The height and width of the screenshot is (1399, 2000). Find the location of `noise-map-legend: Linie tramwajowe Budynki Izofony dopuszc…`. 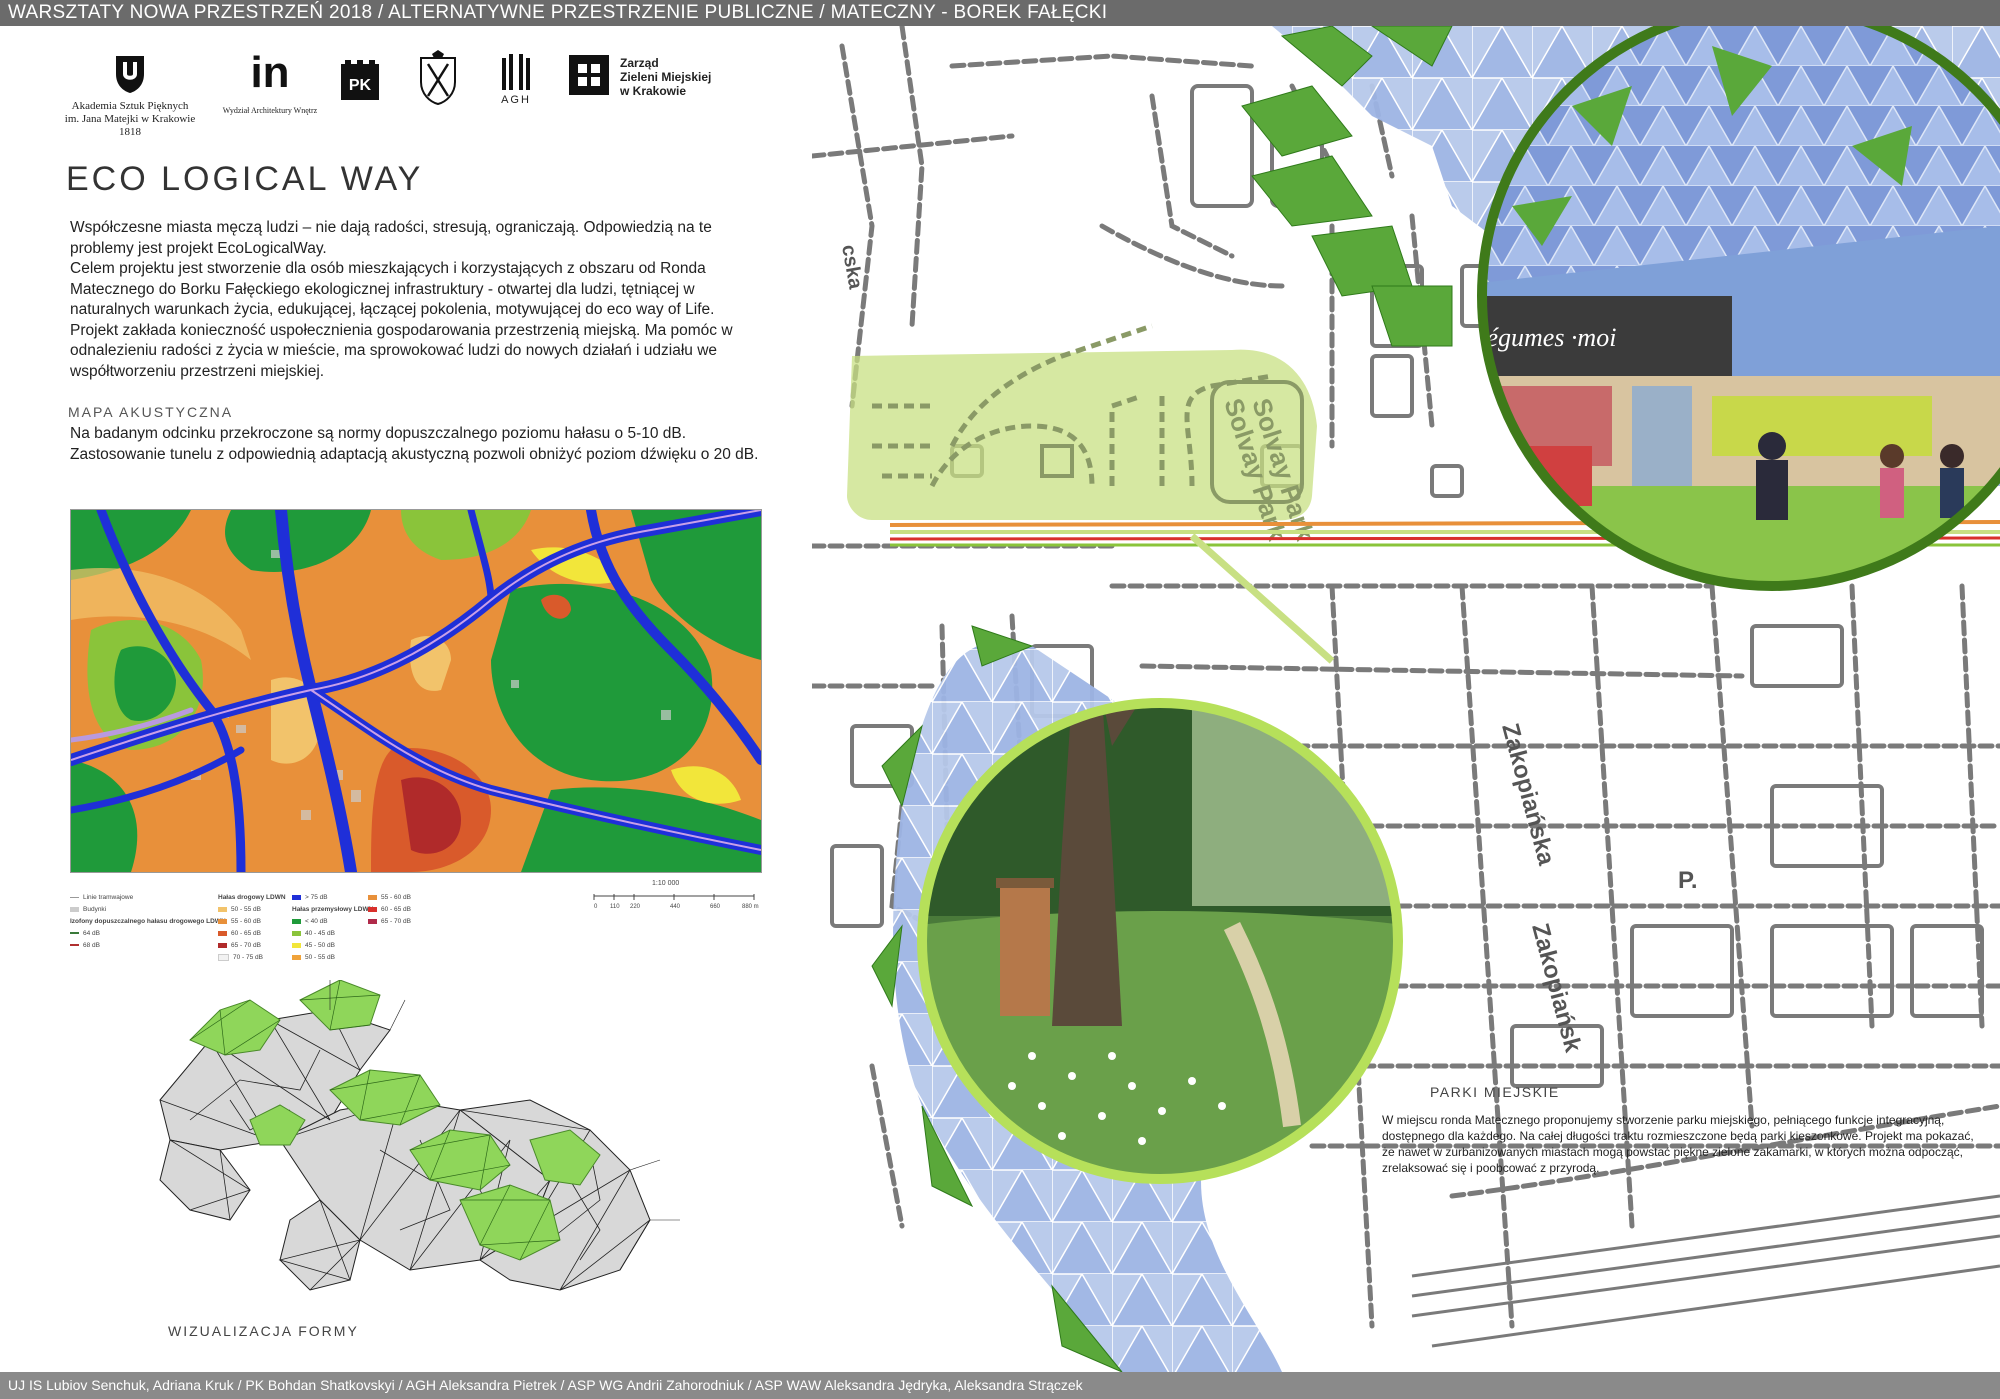

noise-map-legend: Linie tramwajowe Budynki Izofony dopuszc… is located at coordinates (420, 920).